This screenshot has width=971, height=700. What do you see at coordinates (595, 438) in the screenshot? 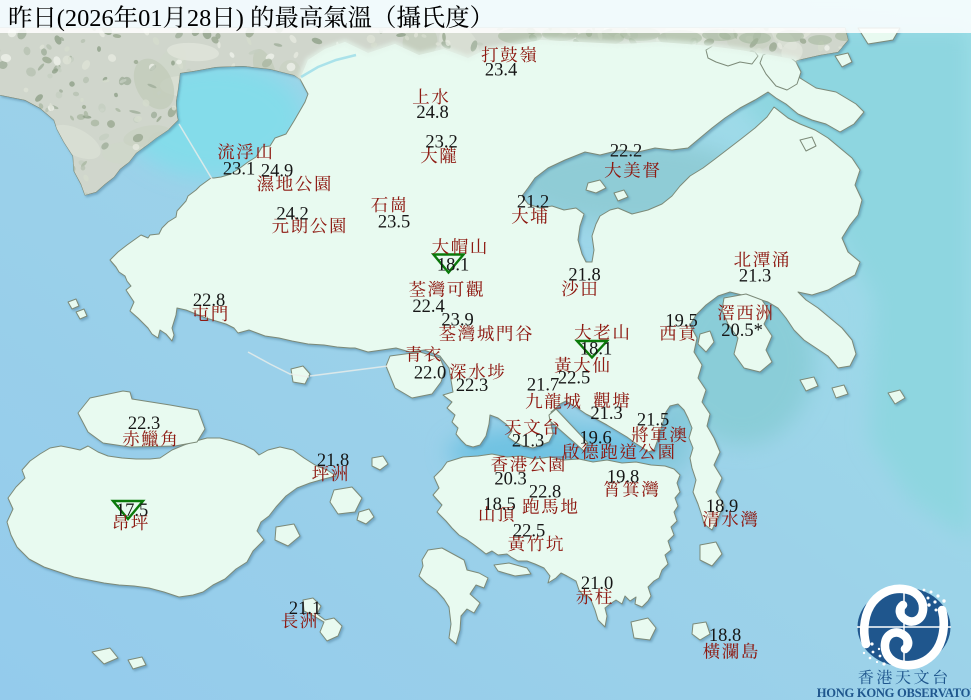
I see `svg-text: 19.6` at bounding box center [595, 438].